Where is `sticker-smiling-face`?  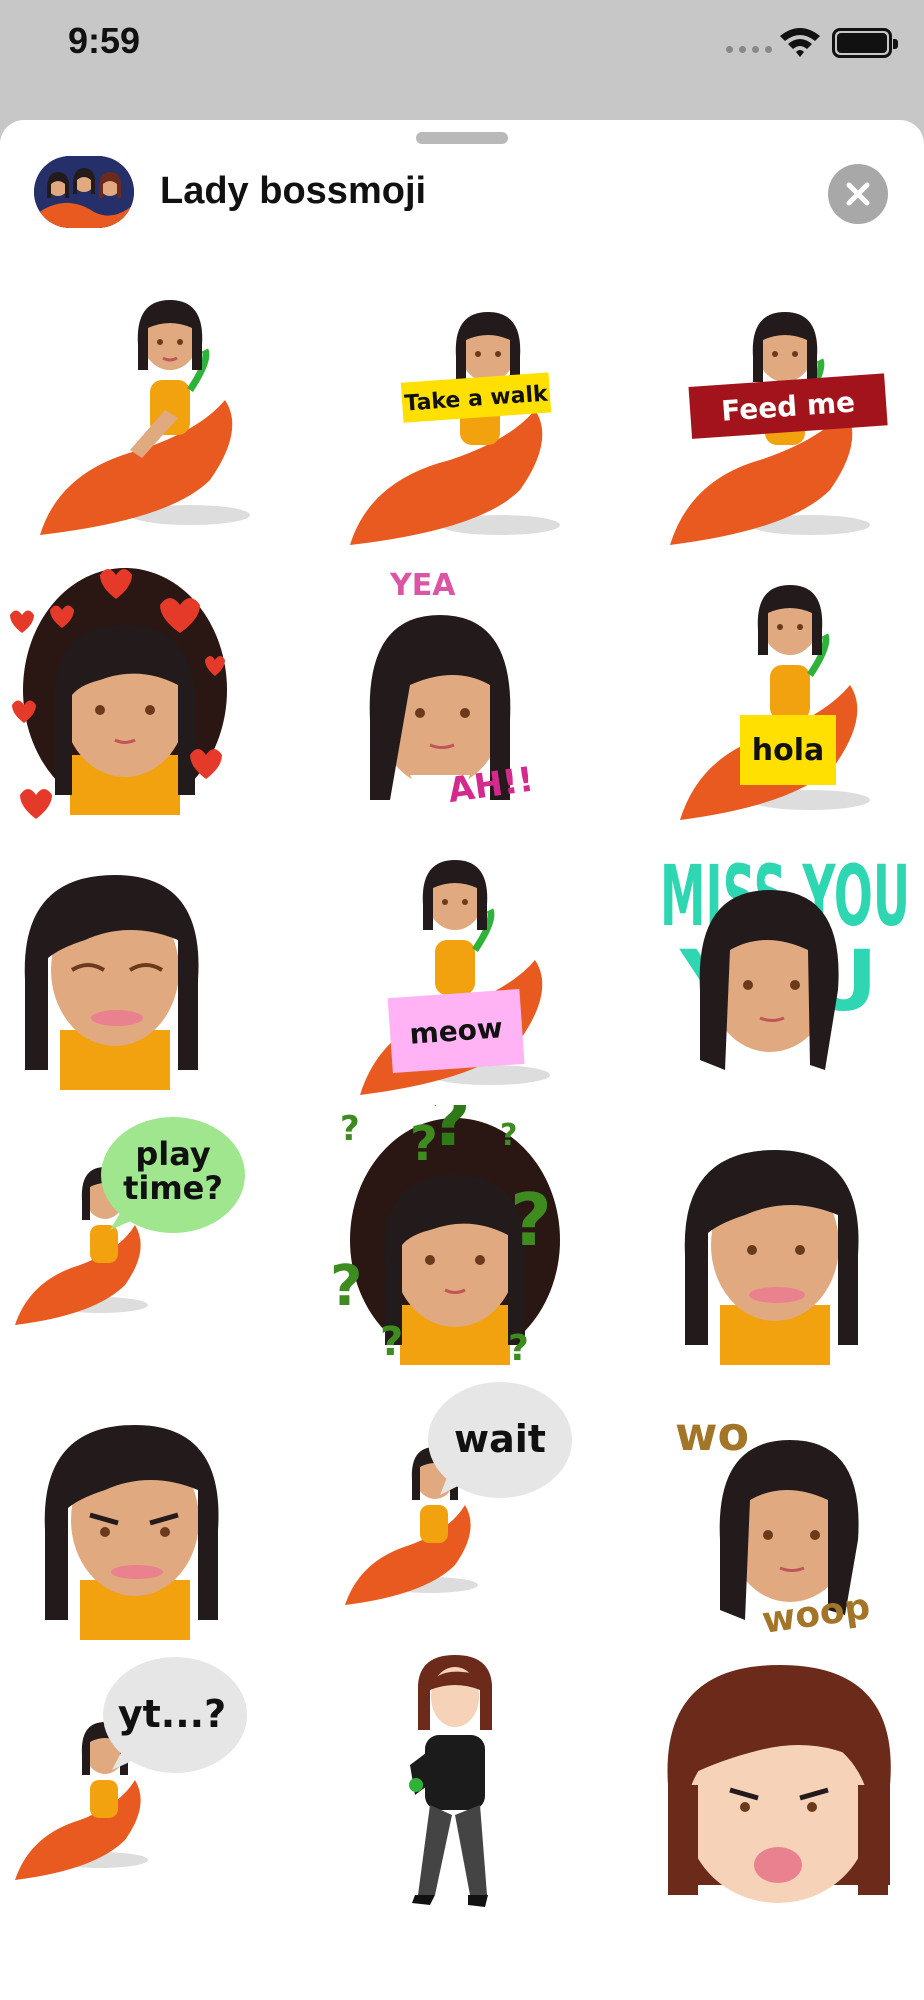 sticker-smiling-face is located at coordinates (780, 1240).